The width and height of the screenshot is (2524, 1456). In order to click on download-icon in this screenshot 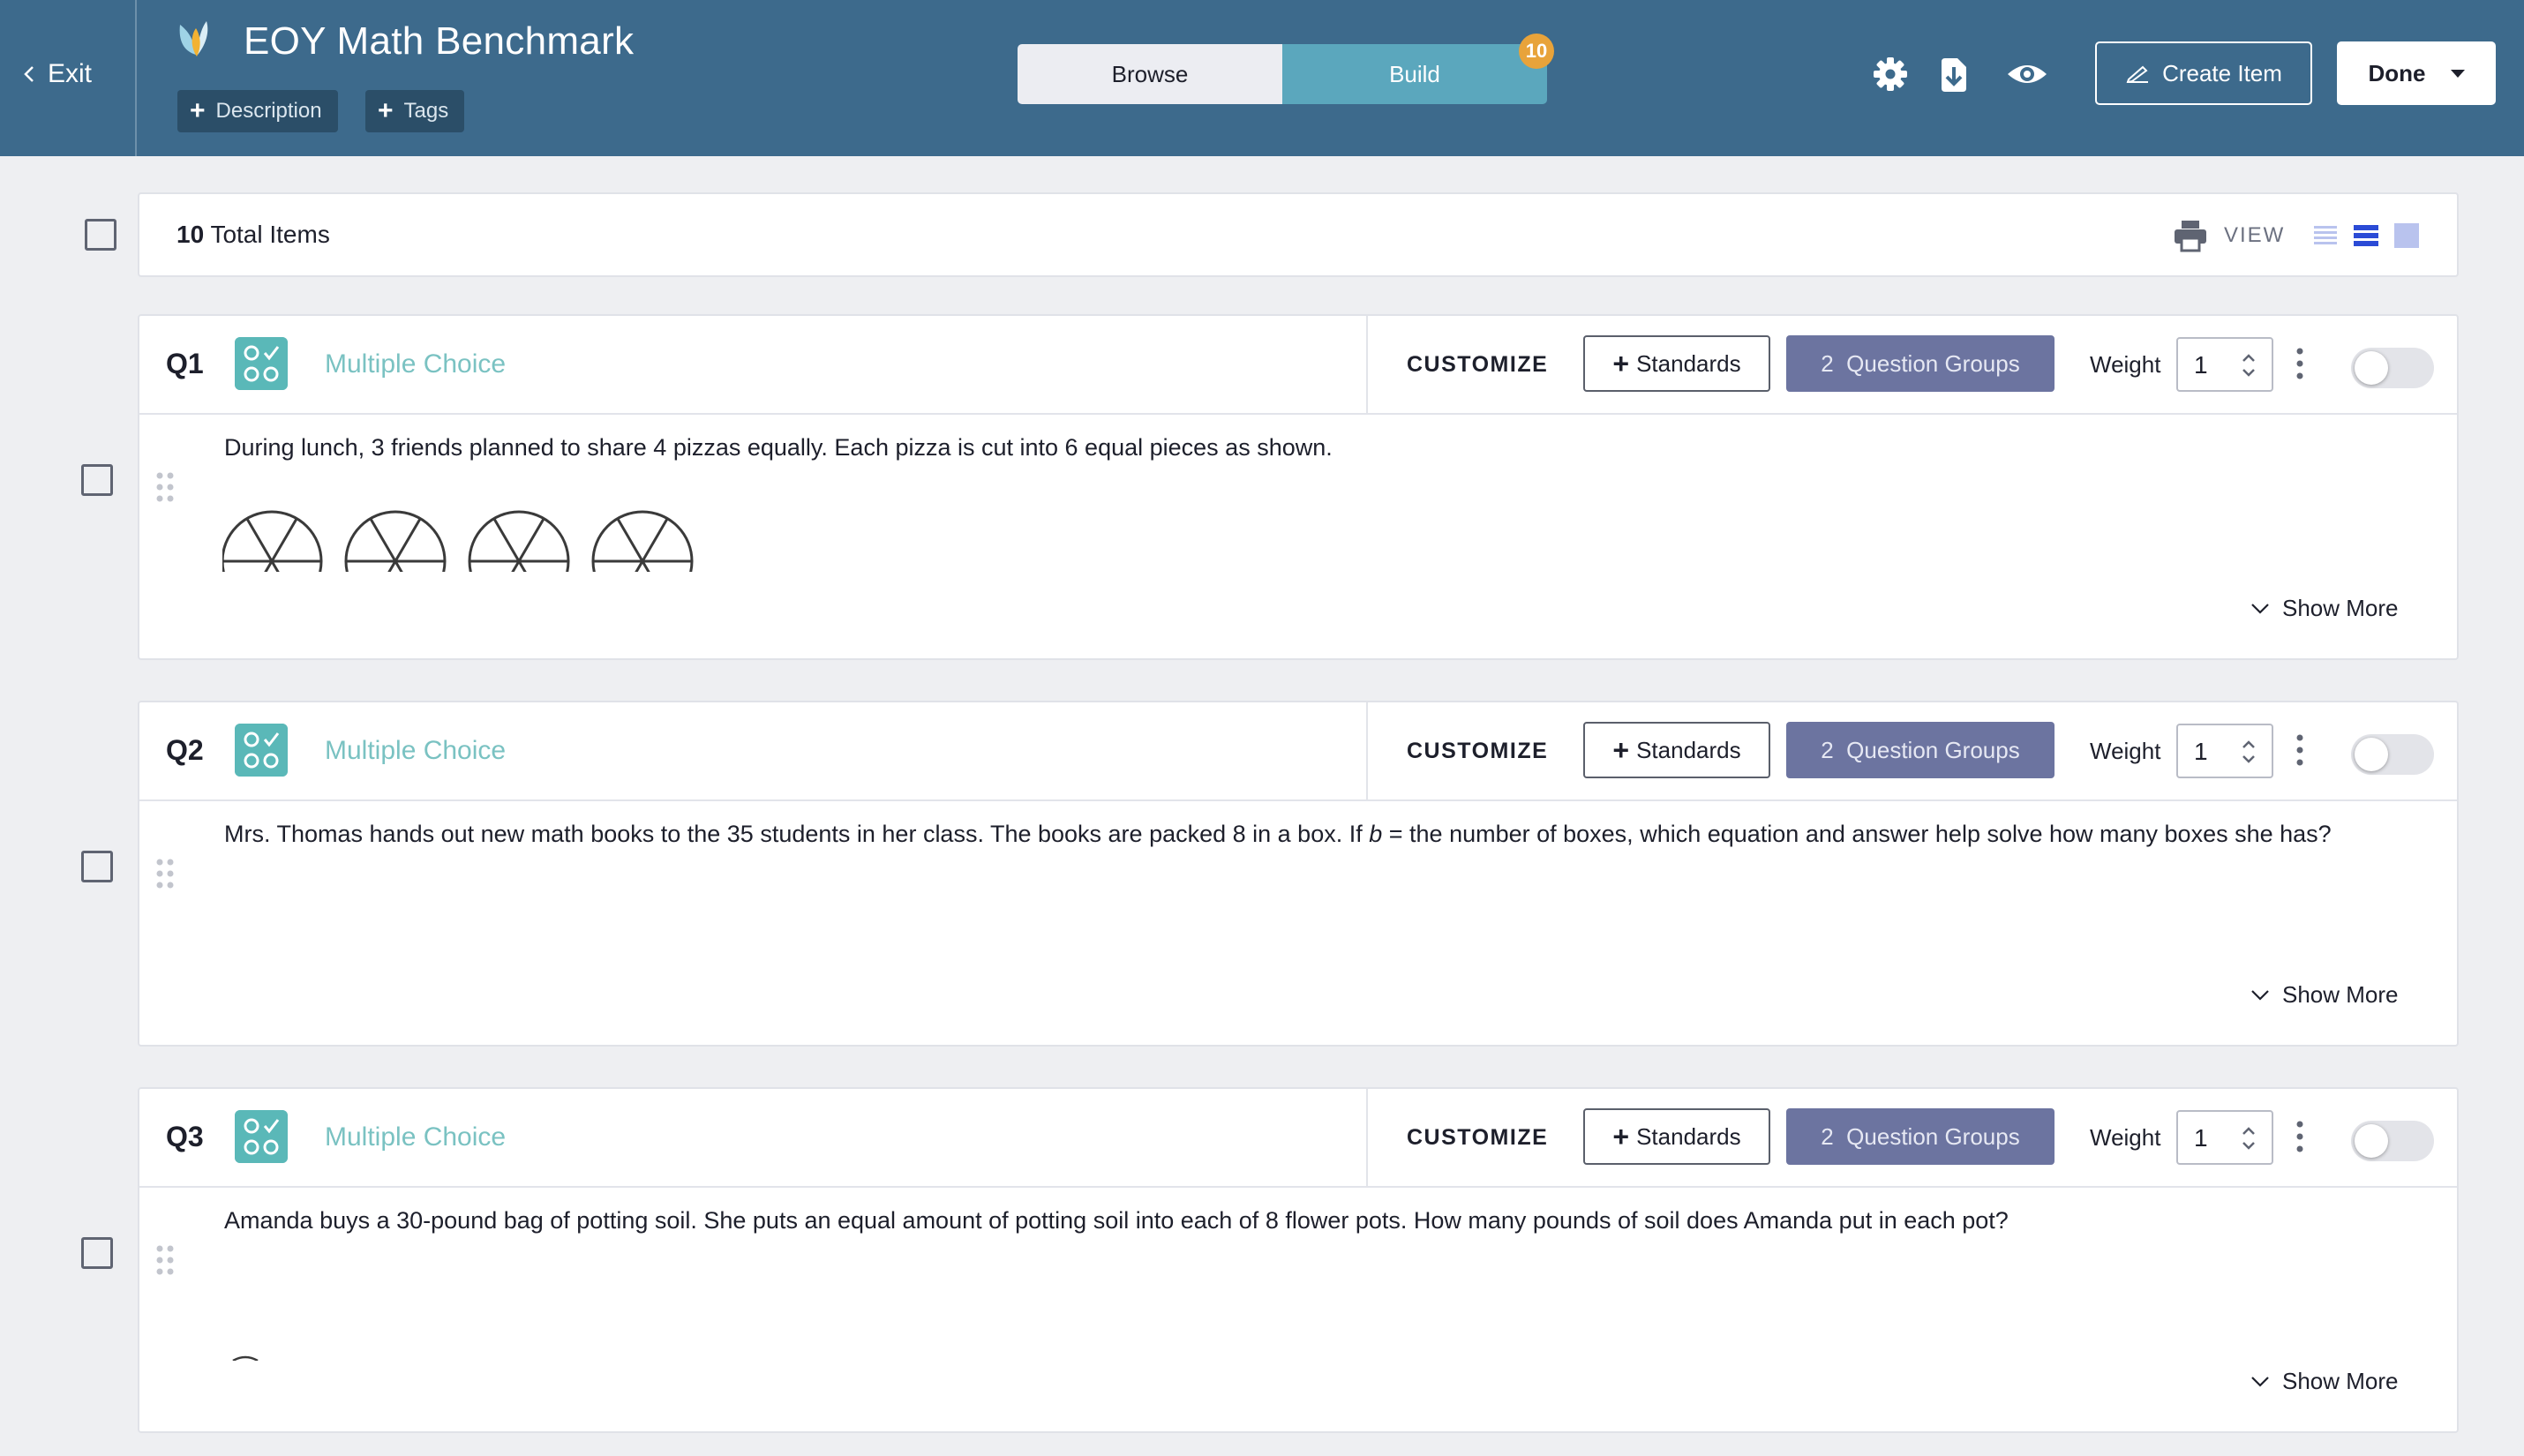, I will do `click(1953, 74)`.